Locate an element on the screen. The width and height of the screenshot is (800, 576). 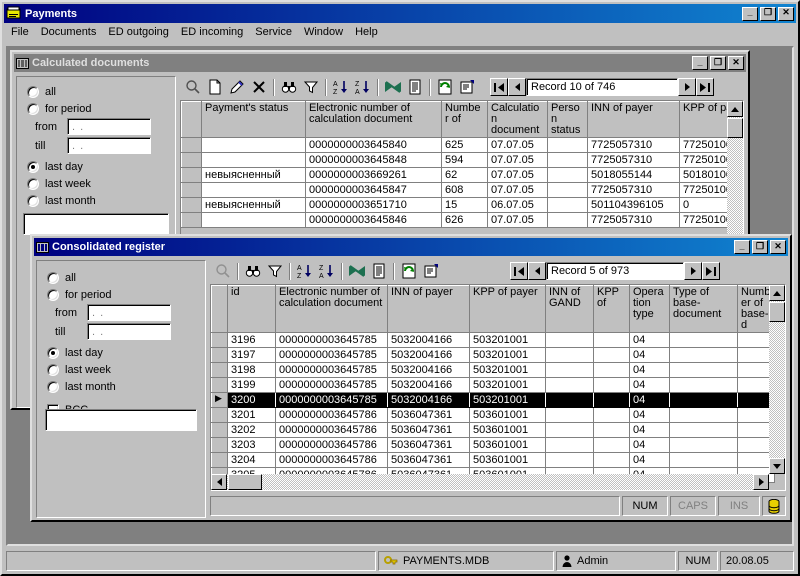
table-cell: 5036047361 is located at coordinates (428, 415).